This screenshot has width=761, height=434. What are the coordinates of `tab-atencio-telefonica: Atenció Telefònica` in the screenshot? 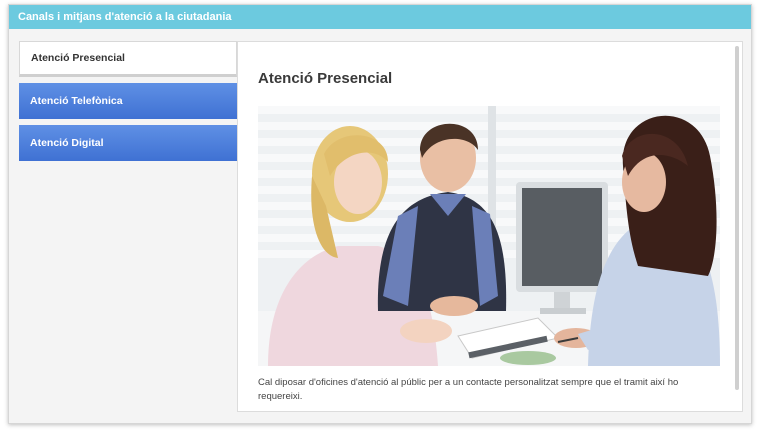 It's located at (128, 101).